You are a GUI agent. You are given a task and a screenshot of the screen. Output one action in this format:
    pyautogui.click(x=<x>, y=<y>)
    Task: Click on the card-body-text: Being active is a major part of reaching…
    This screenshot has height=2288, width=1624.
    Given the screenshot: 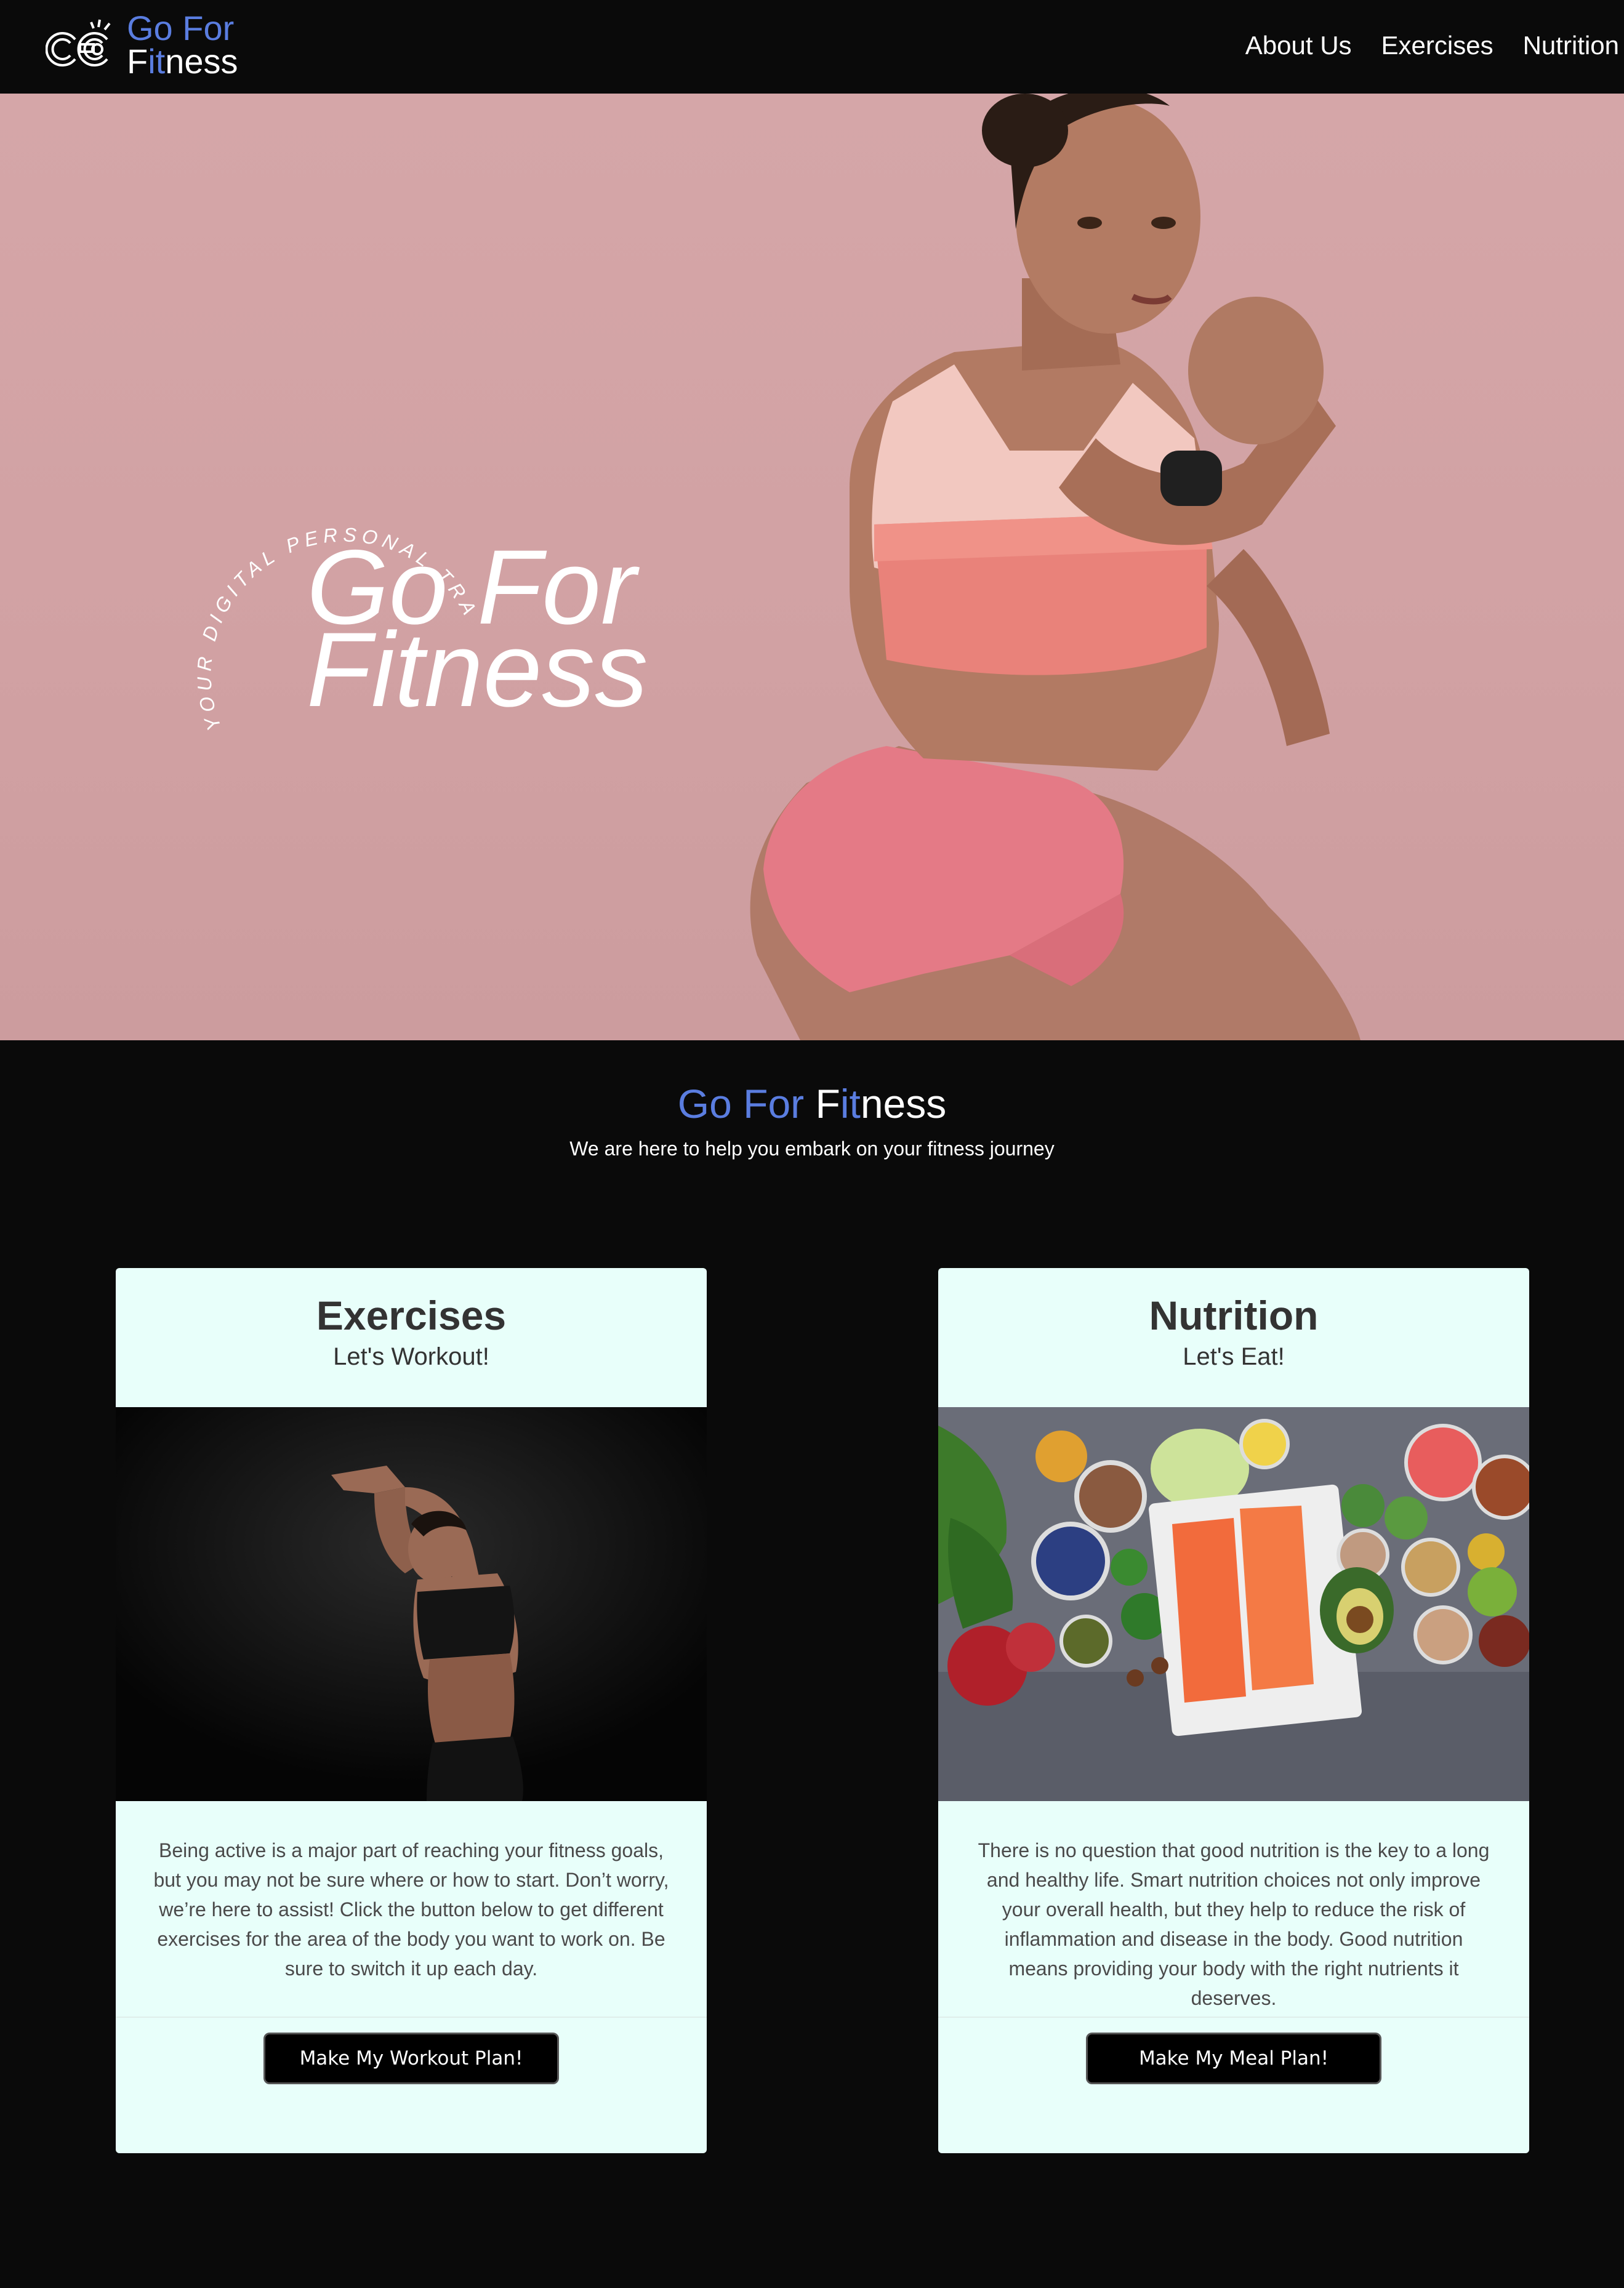 What is the action you would take?
    pyautogui.click(x=411, y=1909)
    